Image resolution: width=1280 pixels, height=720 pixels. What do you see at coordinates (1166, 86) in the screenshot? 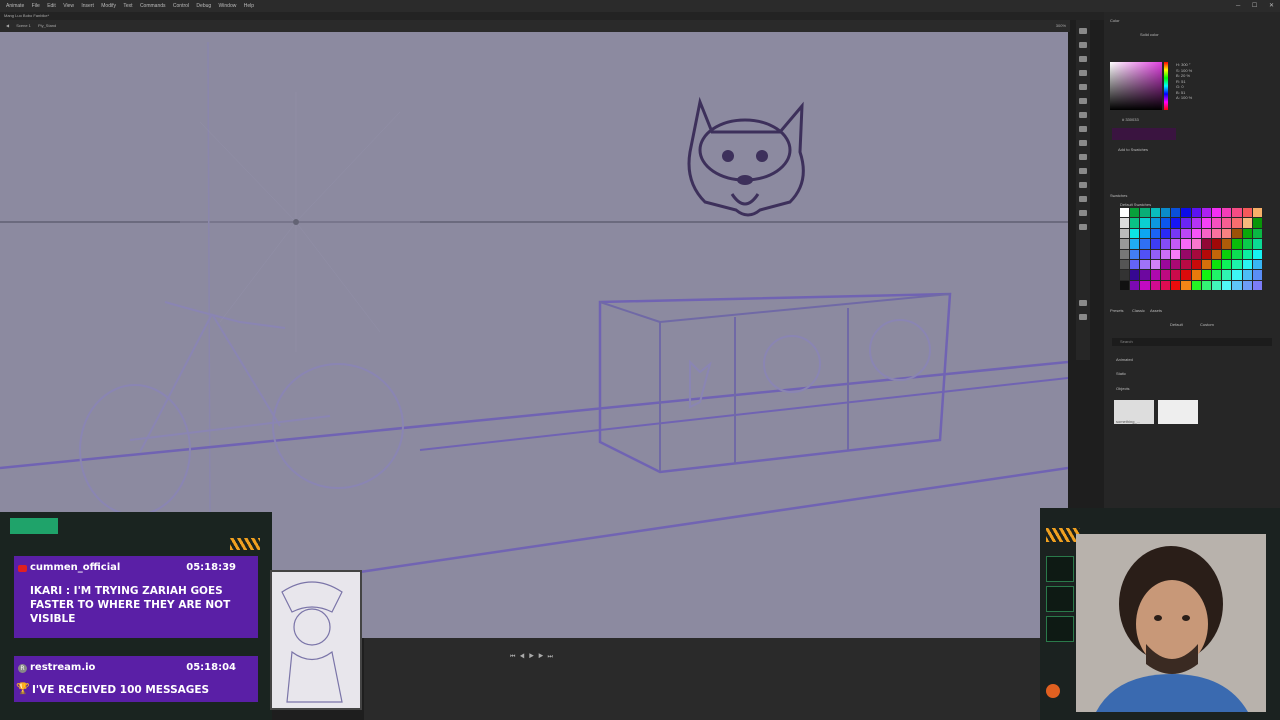
I see `hue-slider` at bounding box center [1166, 86].